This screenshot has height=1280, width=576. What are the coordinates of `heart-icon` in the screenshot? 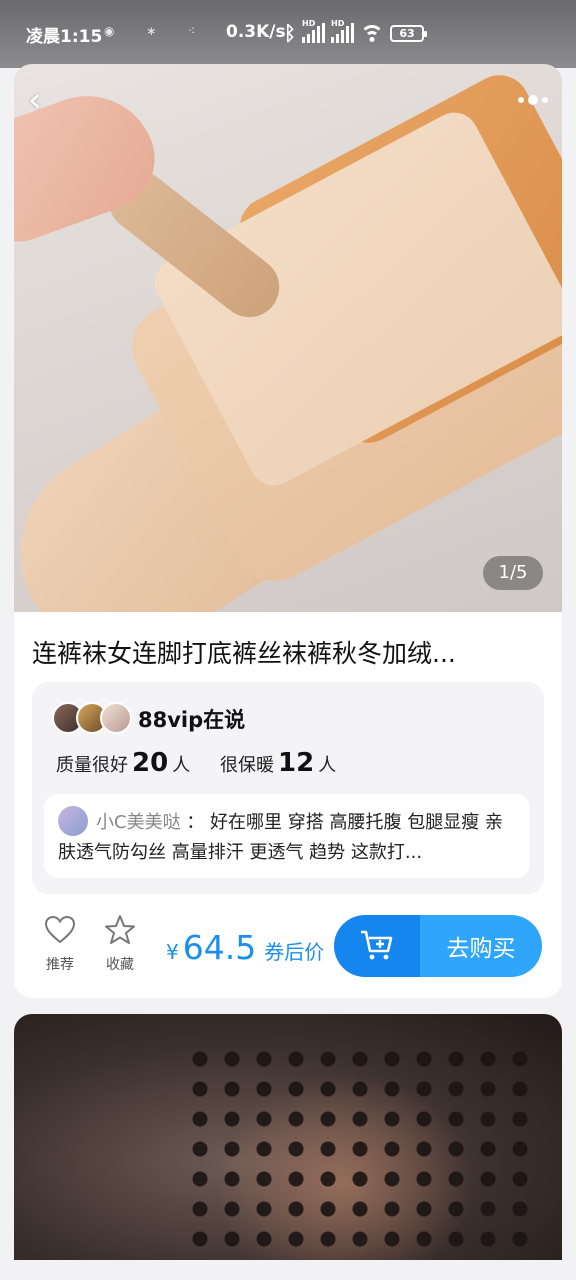 It's located at (60, 930).